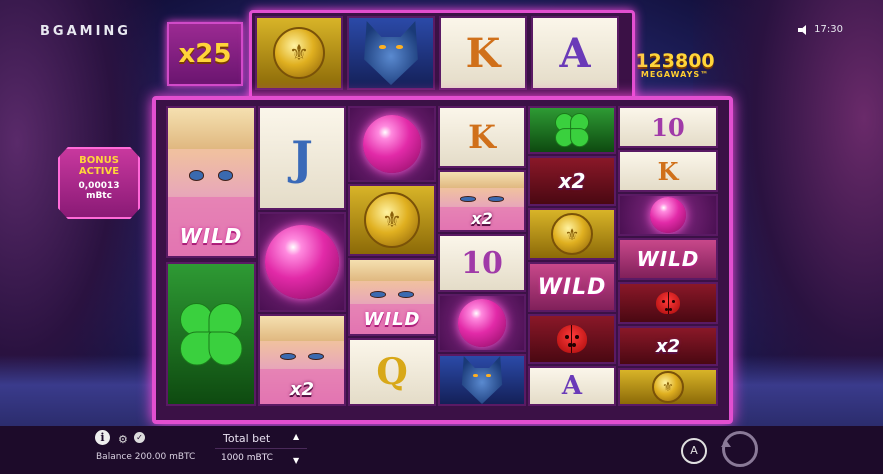  Describe the element at coordinates (102, 437) in the screenshot. I see `info-icon: i` at that location.